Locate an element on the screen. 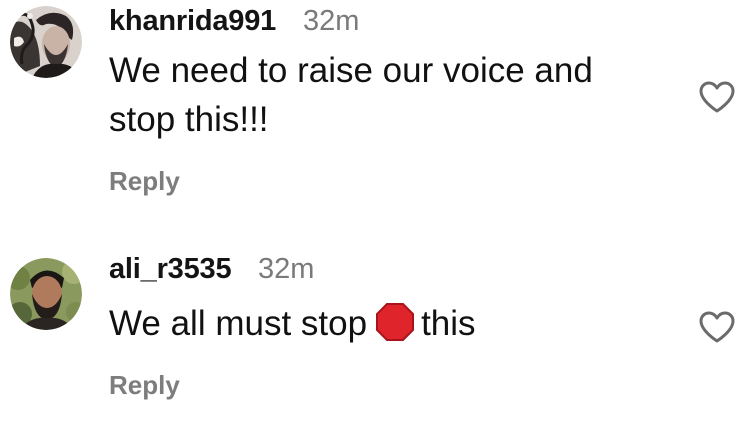 The image size is (756, 431). comment-text-before: We all must stop is located at coordinates (238, 323).